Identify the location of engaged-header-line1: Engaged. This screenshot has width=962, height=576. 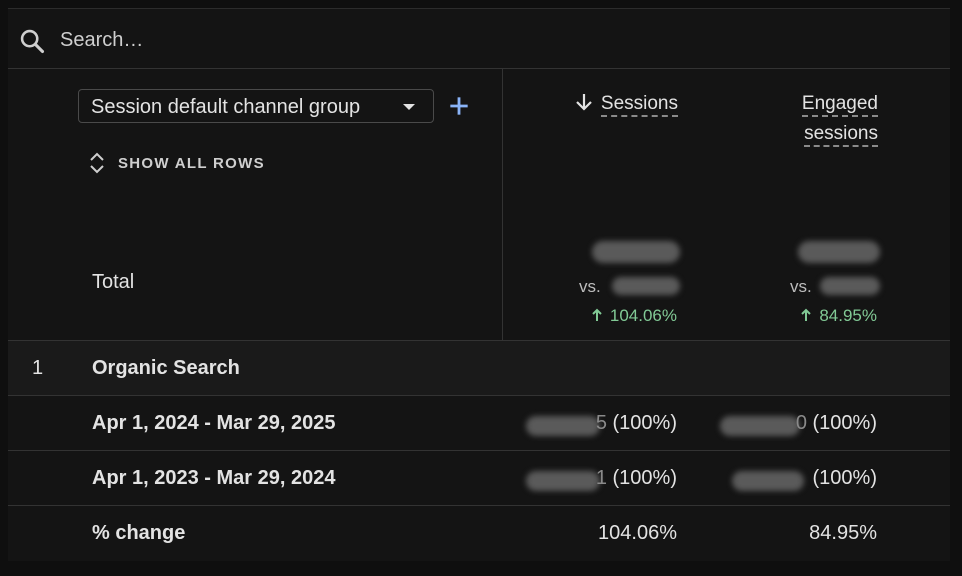
(839, 105).